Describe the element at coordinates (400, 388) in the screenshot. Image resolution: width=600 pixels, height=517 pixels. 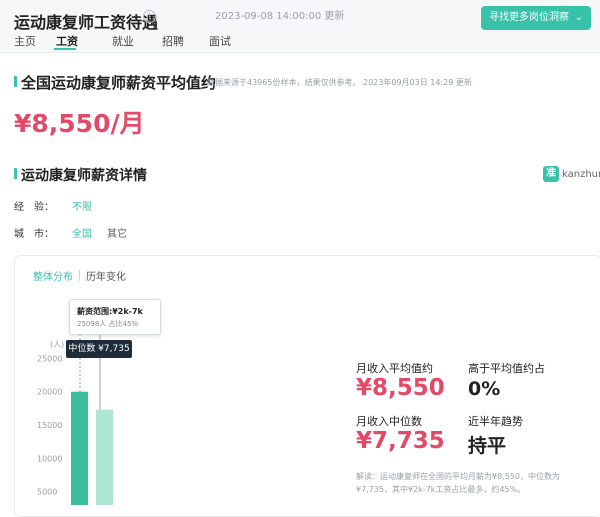
I see `stat-avg-value: ¥8,550` at that location.